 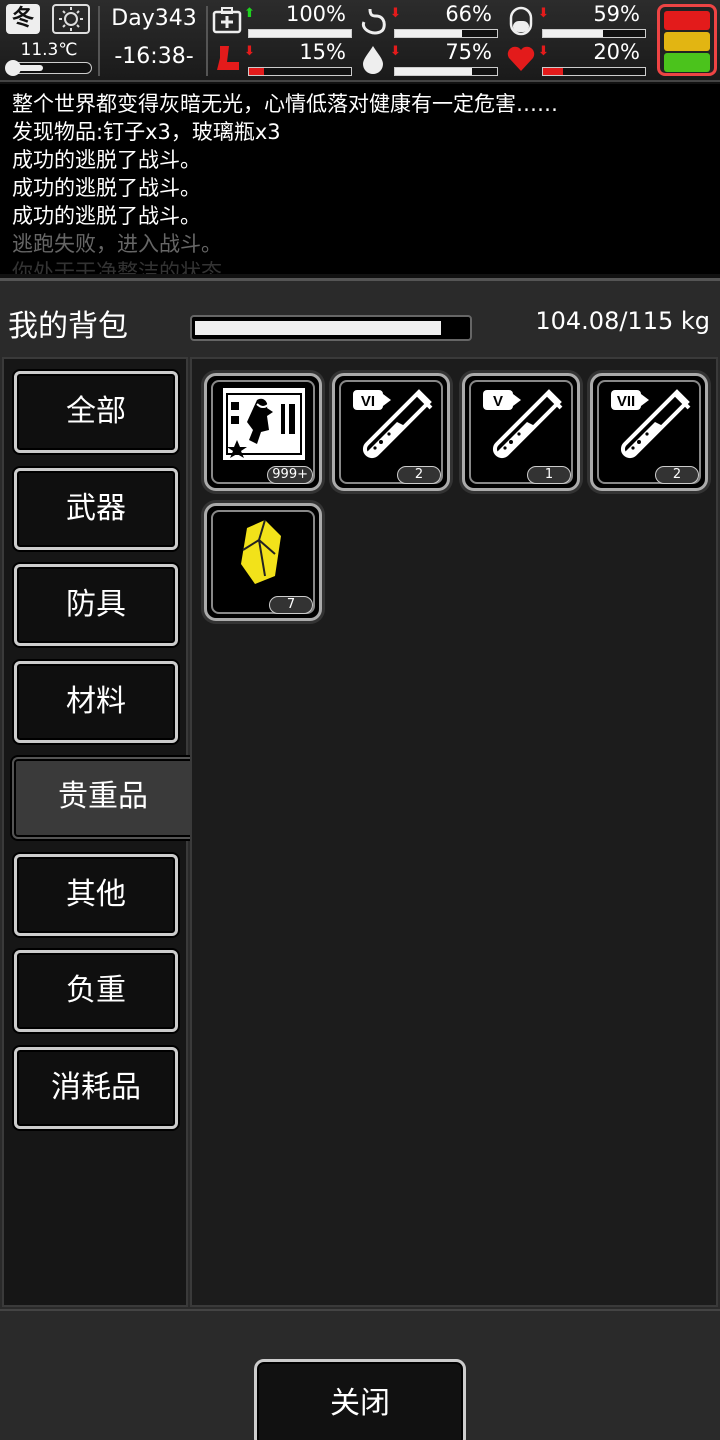 What do you see at coordinates (96, 701) in the screenshot?
I see `category-tab-3: 材料` at bounding box center [96, 701].